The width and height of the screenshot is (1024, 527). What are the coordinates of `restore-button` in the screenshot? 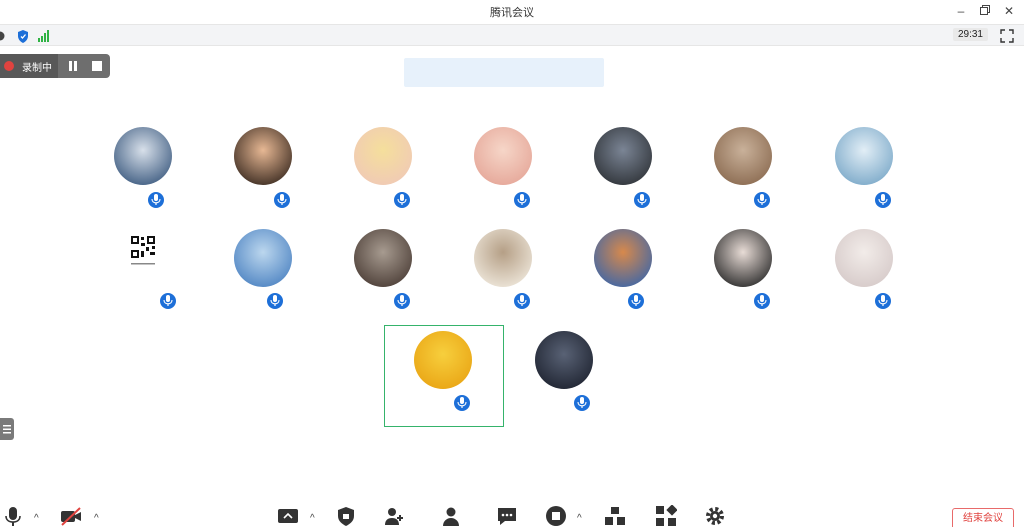 It's located at (985, 11).